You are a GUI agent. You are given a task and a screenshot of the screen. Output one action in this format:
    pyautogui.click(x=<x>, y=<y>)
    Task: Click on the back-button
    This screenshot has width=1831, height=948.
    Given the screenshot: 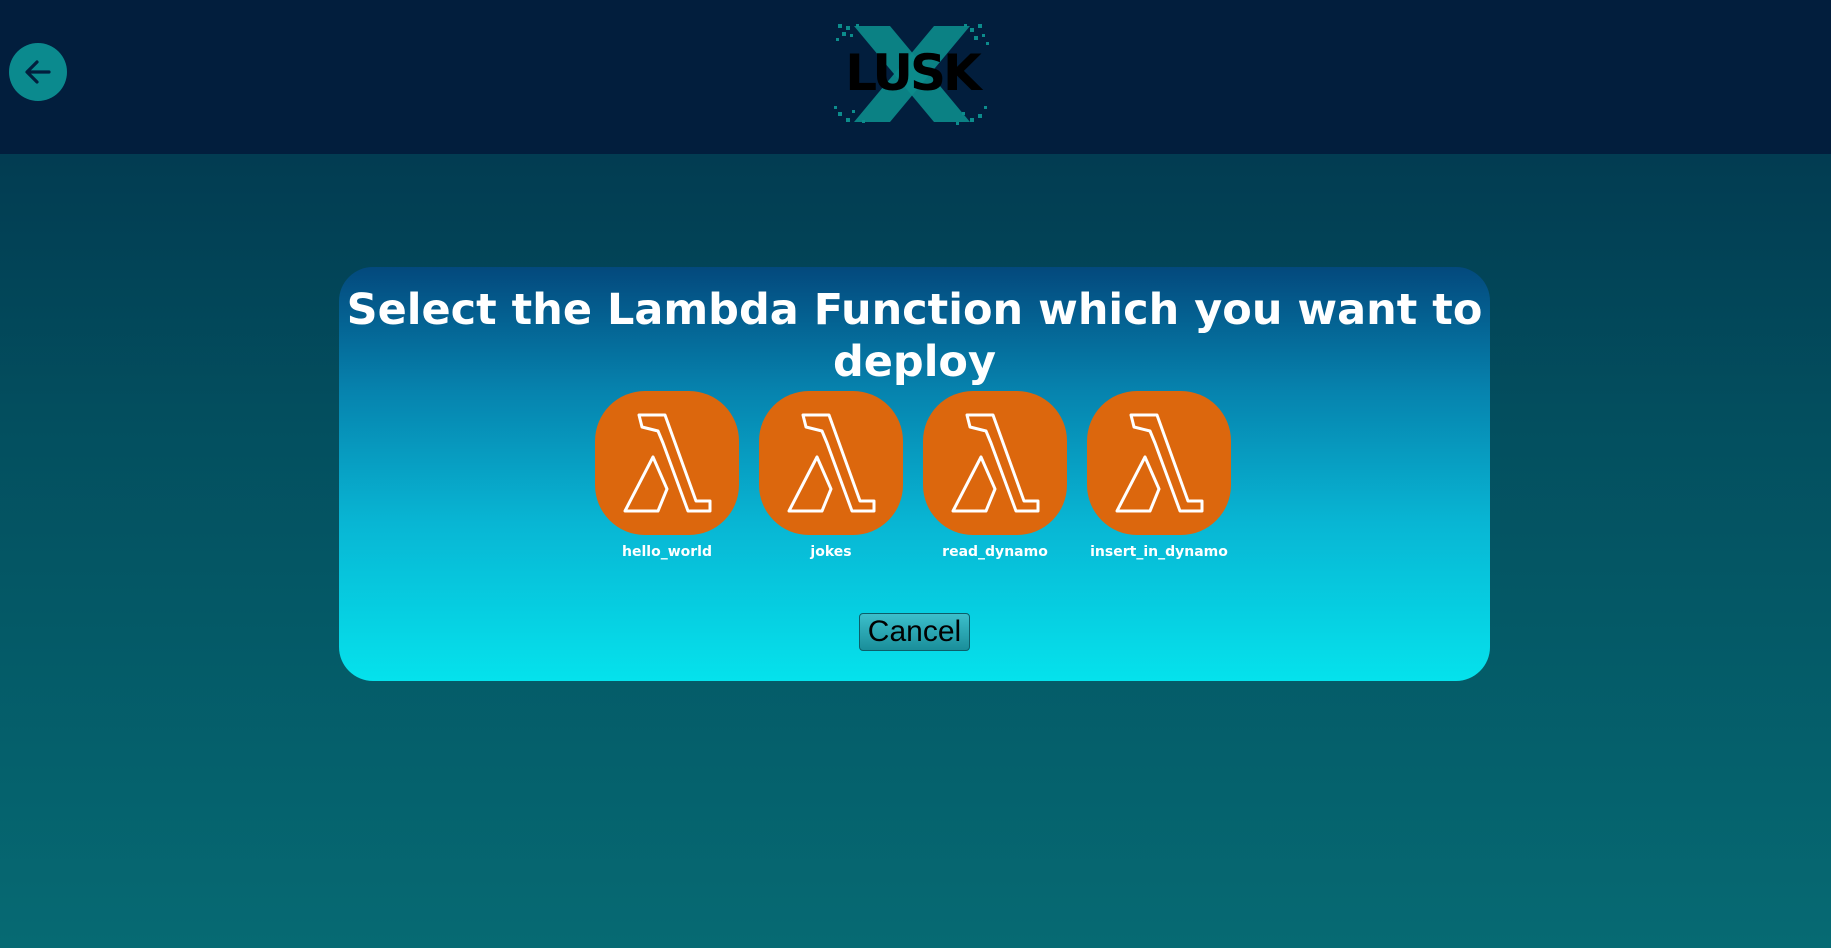 What is the action you would take?
    pyautogui.click(x=38, y=72)
    